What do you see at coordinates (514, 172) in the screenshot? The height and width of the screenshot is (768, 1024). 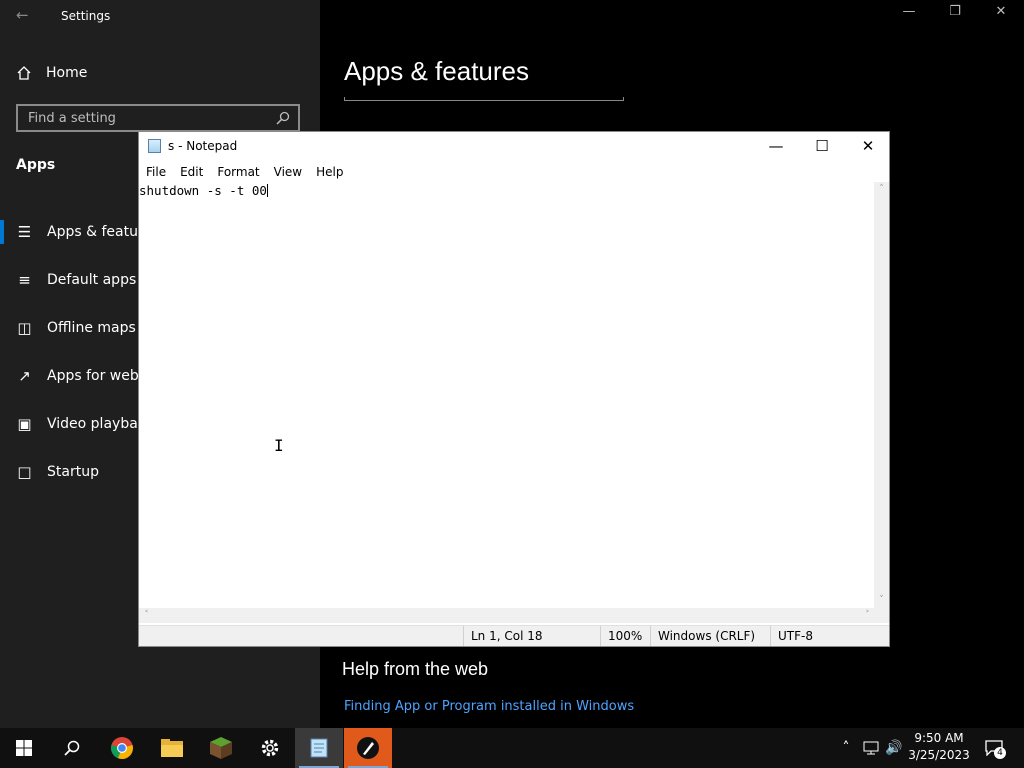 I see `notepad-menu-bar: File Edit Format View Help` at bounding box center [514, 172].